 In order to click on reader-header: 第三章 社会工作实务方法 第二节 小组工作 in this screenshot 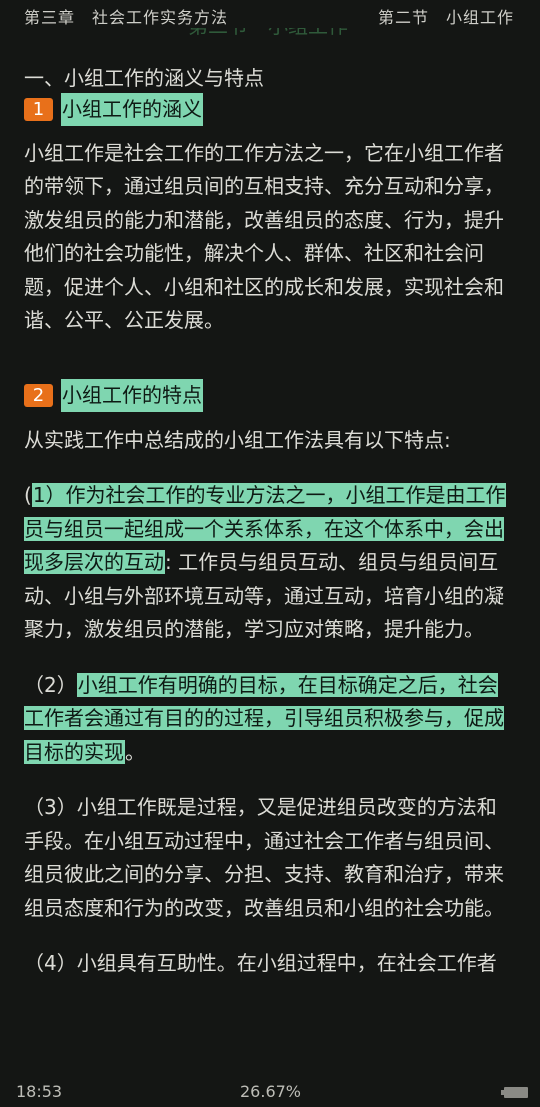, I will do `click(270, 14)`.